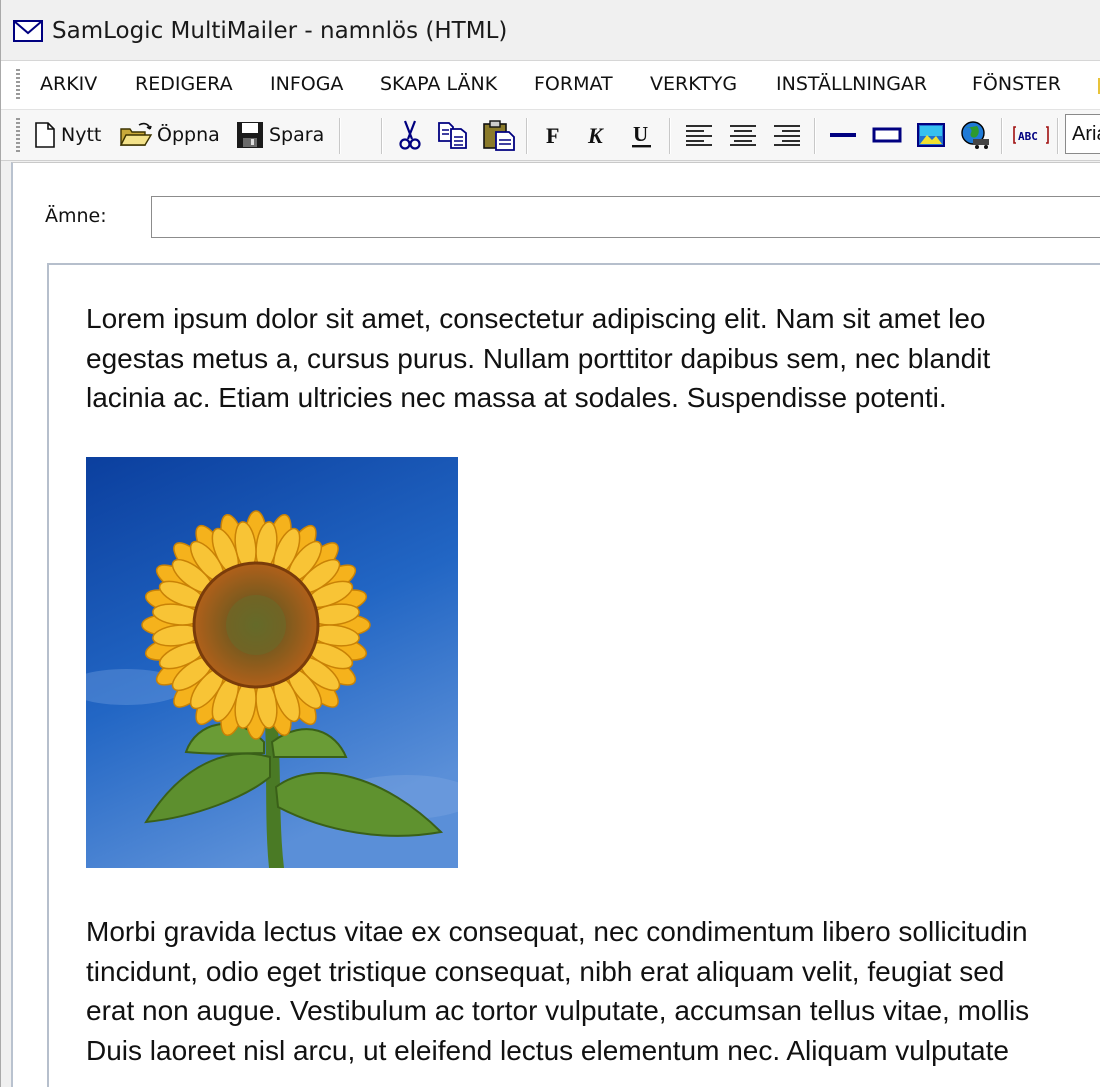  I want to click on paste-icon, so click(499, 135).